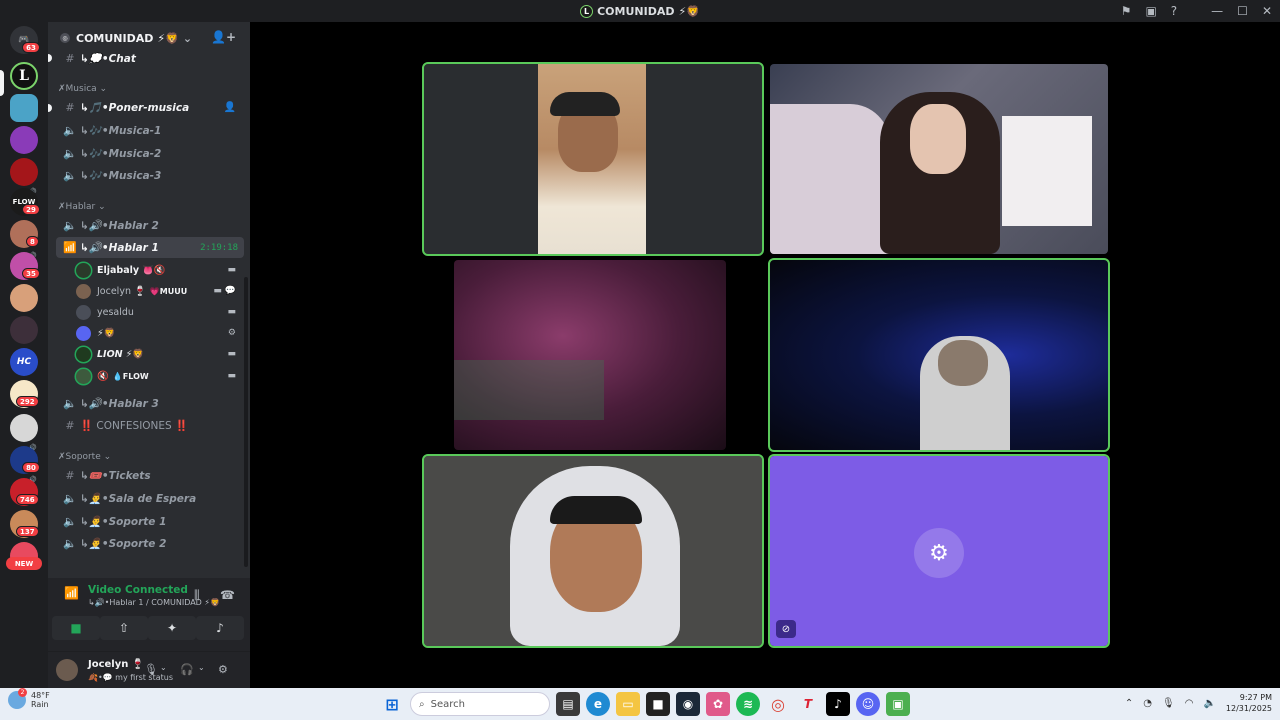 Image resolution: width=1280 pixels, height=720 pixels. Describe the element at coordinates (220, 628) in the screenshot. I see `soundboard-button: ♪` at that location.